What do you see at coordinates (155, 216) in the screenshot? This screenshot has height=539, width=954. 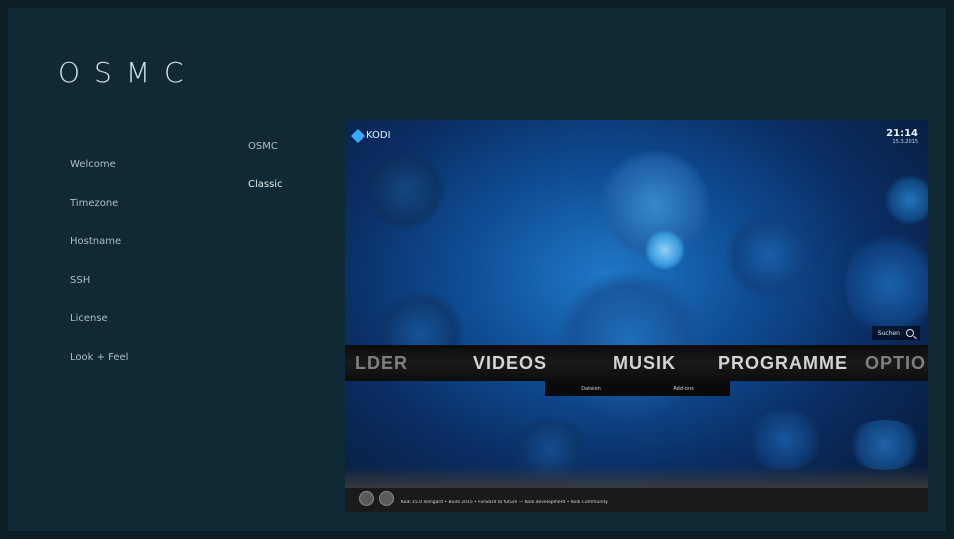 I see `sidebar-item-timezone: Timezone` at bounding box center [155, 216].